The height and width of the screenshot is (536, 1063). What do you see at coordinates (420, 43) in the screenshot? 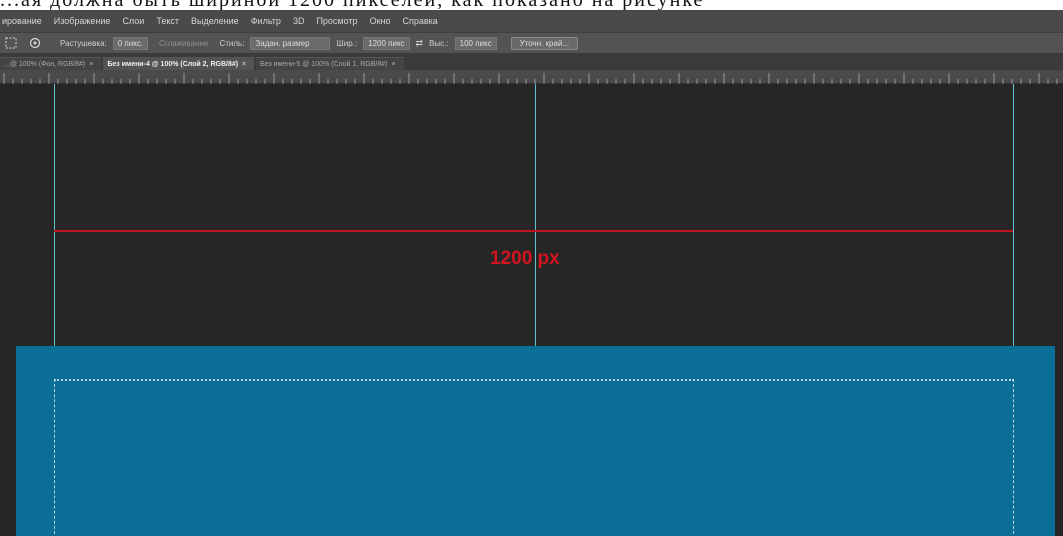
I see `swap-arrows-icon: ⇄` at bounding box center [420, 43].